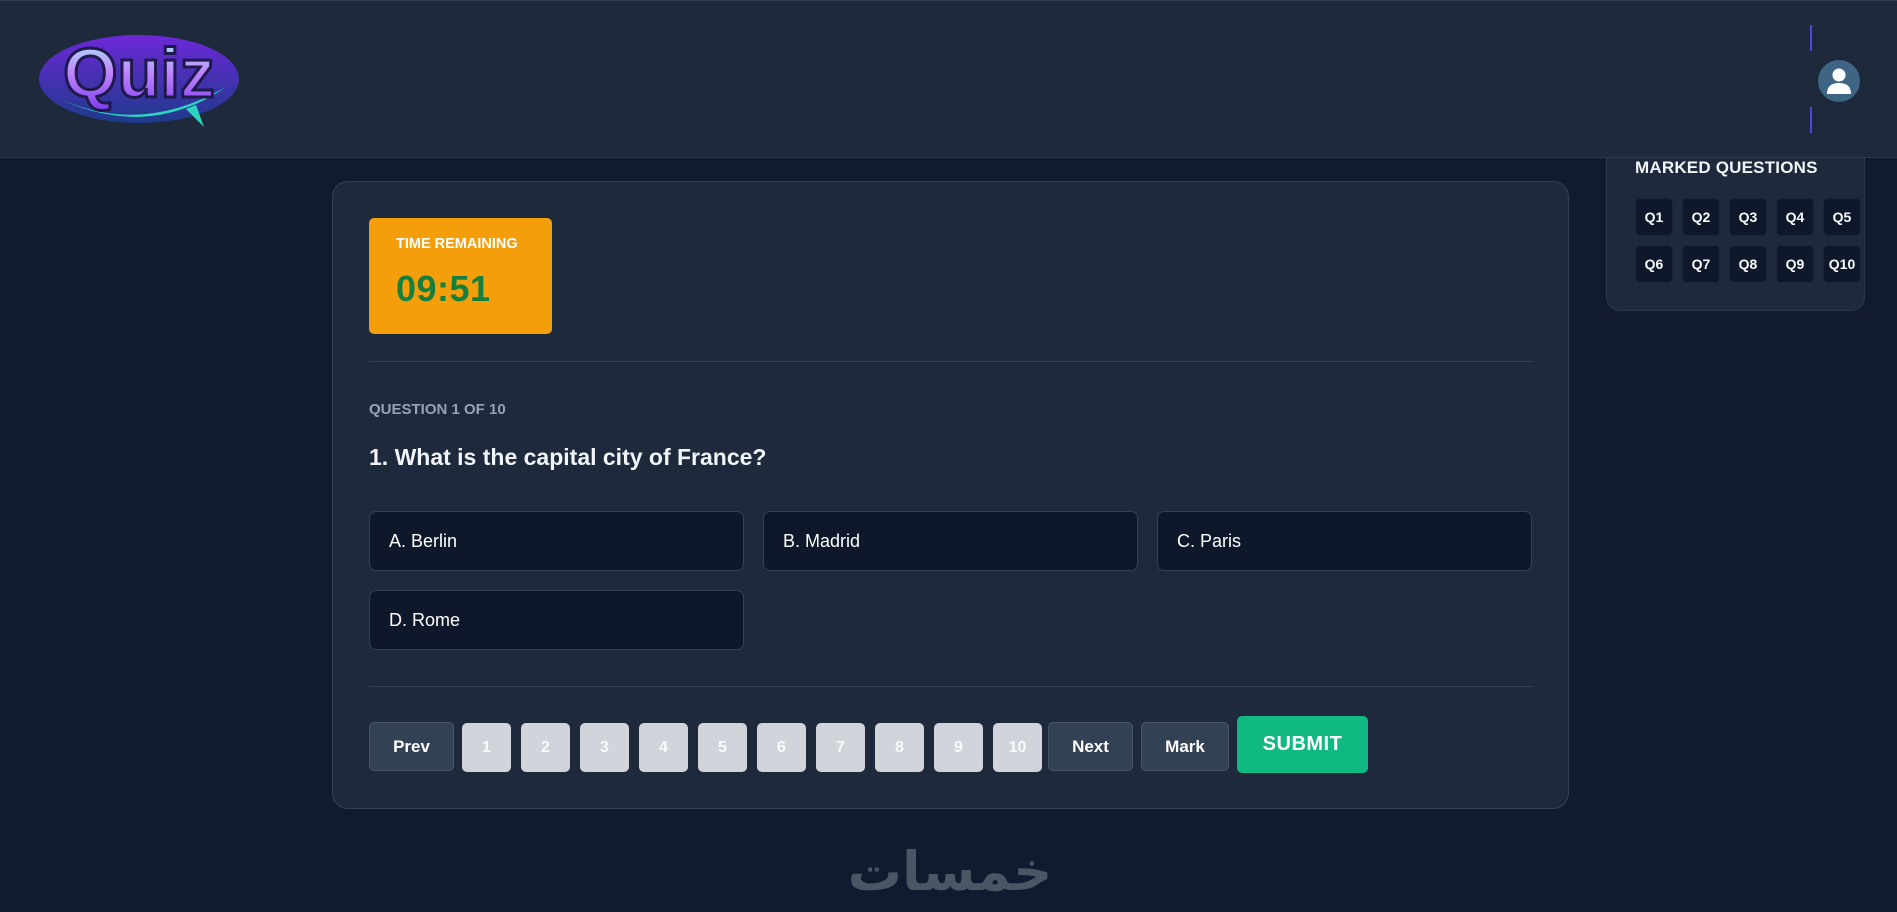  What do you see at coordinates (1795, 217) in the screenshot?
I see `marked-question-q4: Q4` at bounding box center [1795, 217].